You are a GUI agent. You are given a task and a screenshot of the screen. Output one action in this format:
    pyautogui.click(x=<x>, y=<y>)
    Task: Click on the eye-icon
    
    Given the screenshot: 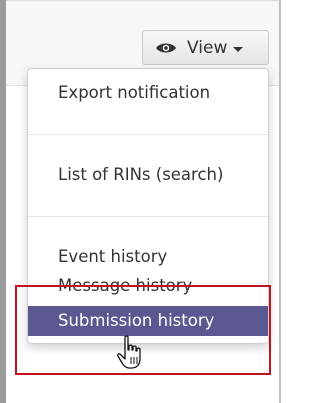 What is the action you would take?
    pyautogui.click(x=166, y=47)
    